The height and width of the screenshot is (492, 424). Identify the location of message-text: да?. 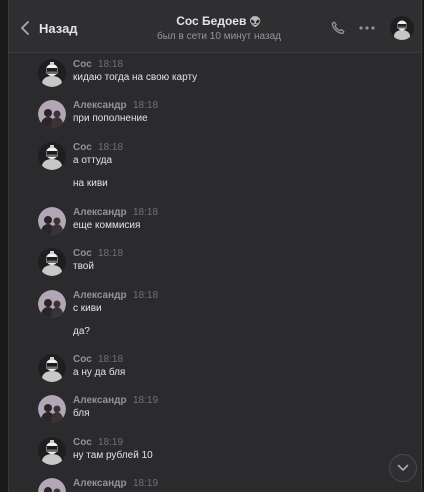
(81, 331).